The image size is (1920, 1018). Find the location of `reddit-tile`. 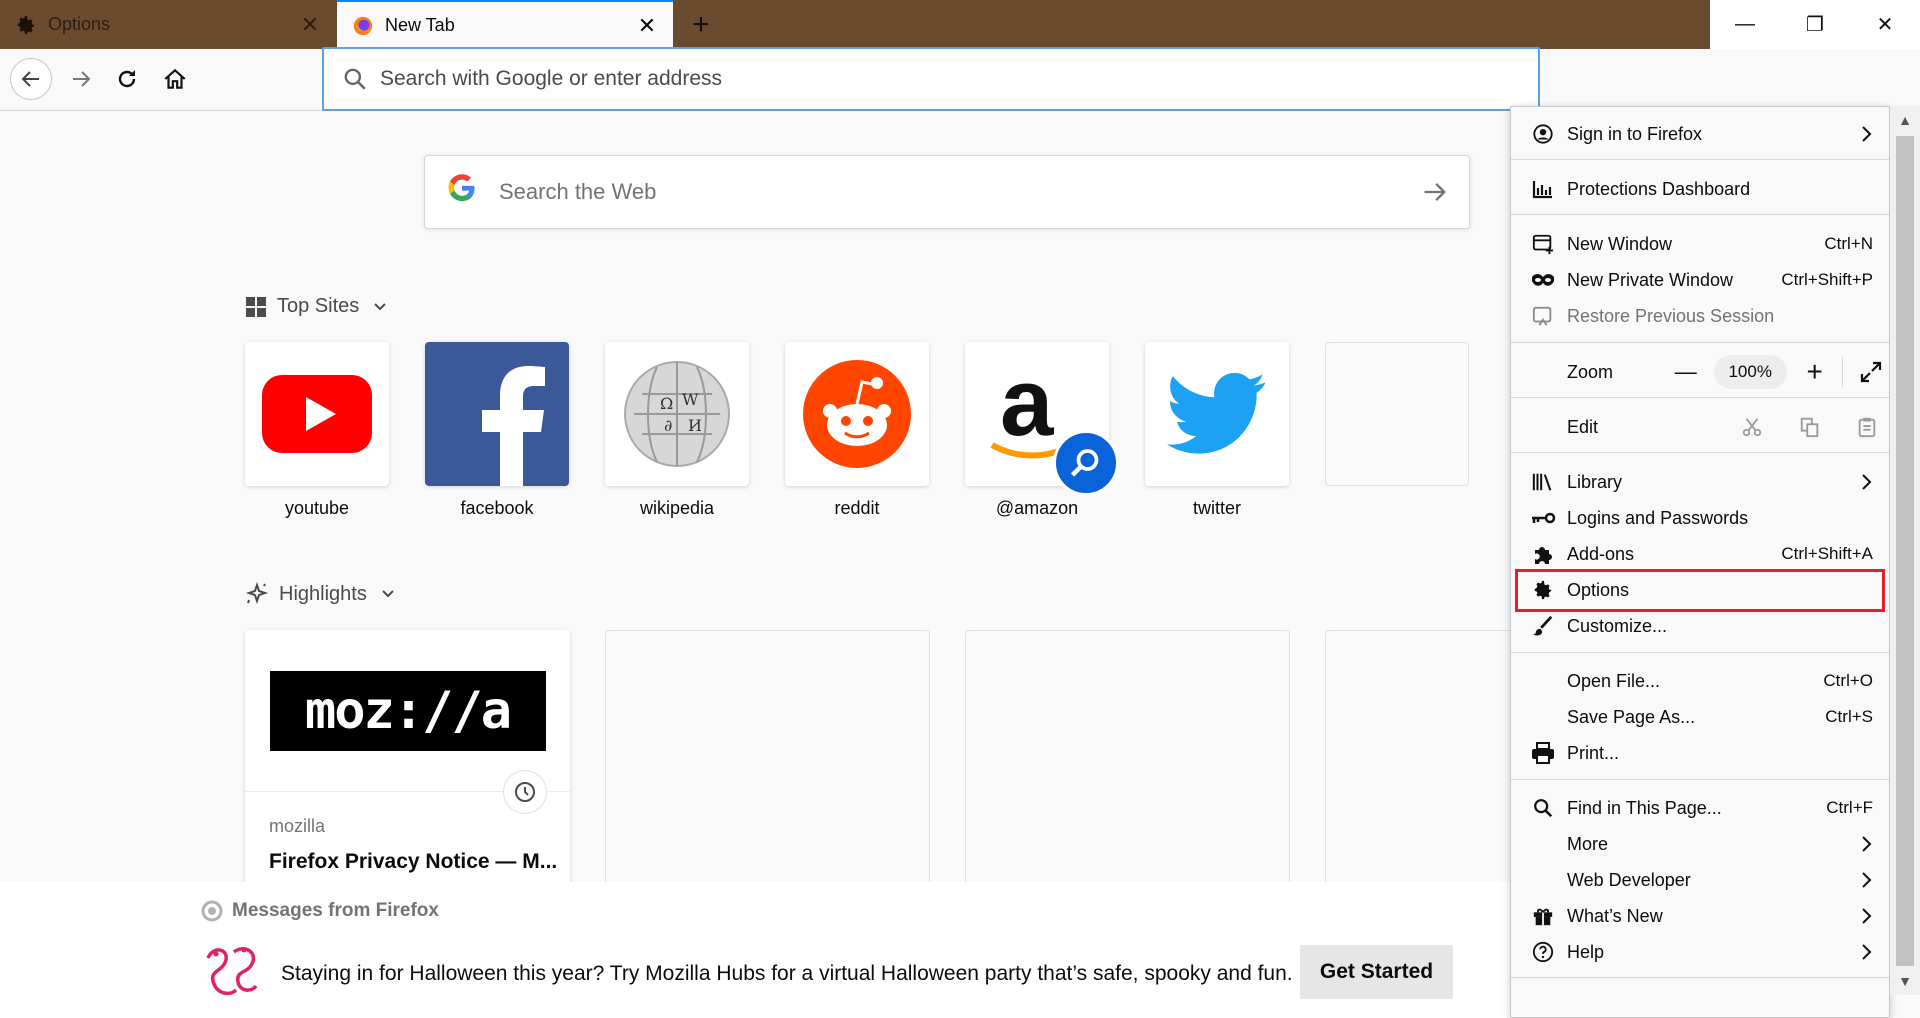

reddit-tile is located at coordinates (857, 414).